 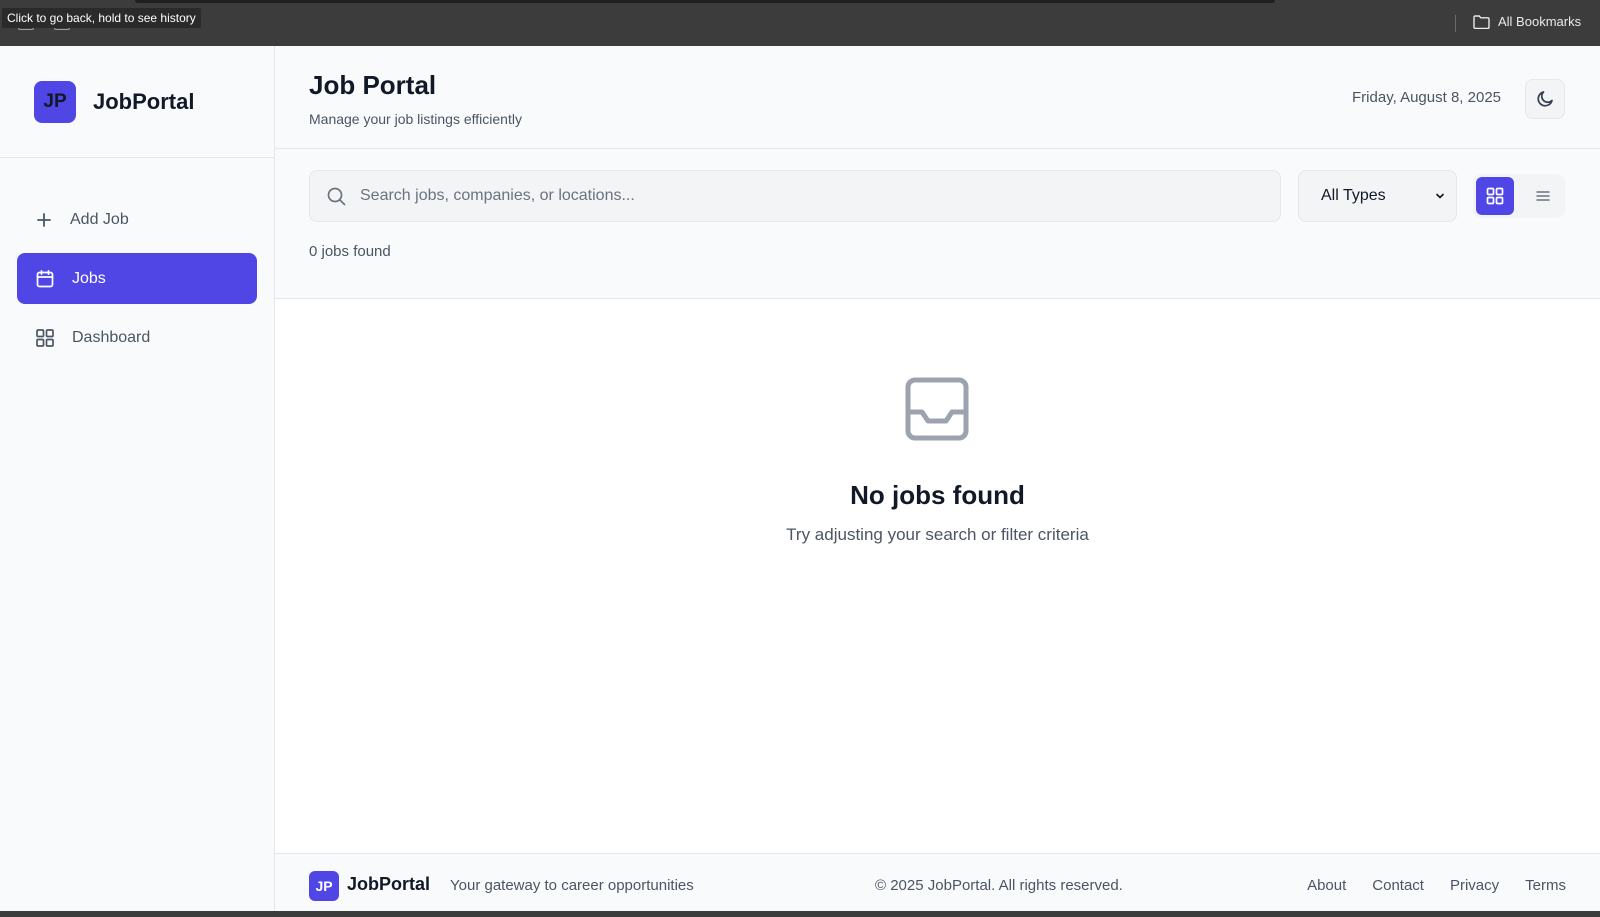 I want to click on calendar-icon, so click(x=45, y=278).